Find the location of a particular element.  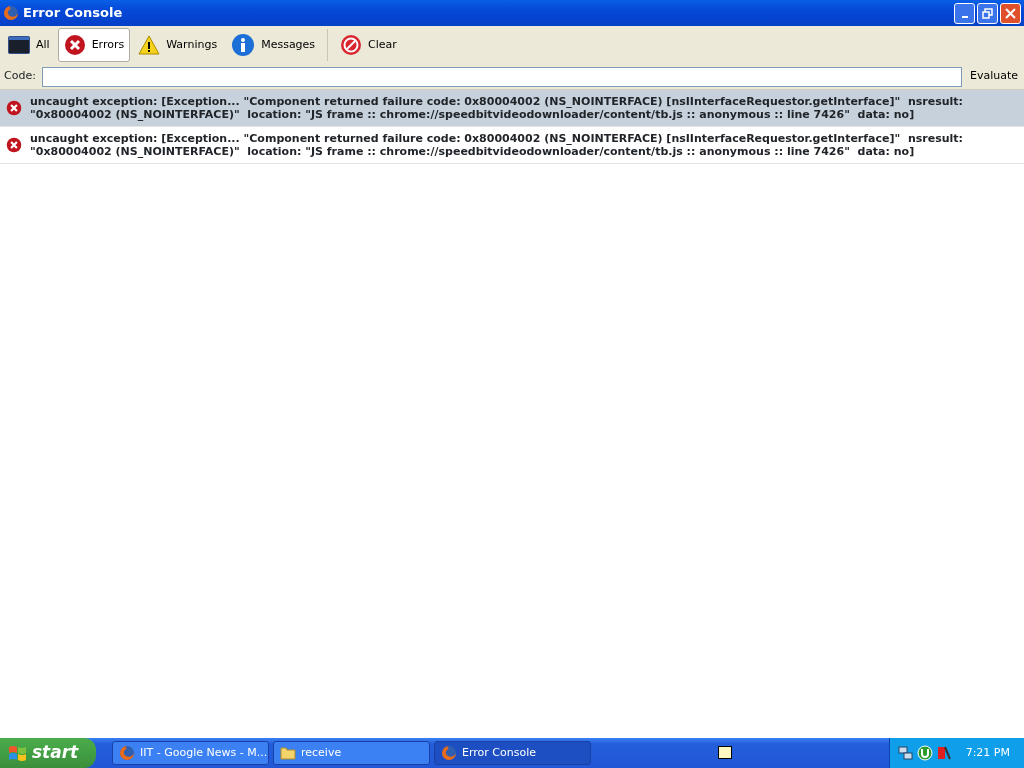

warning-icon is located at coordinates (149, 45).